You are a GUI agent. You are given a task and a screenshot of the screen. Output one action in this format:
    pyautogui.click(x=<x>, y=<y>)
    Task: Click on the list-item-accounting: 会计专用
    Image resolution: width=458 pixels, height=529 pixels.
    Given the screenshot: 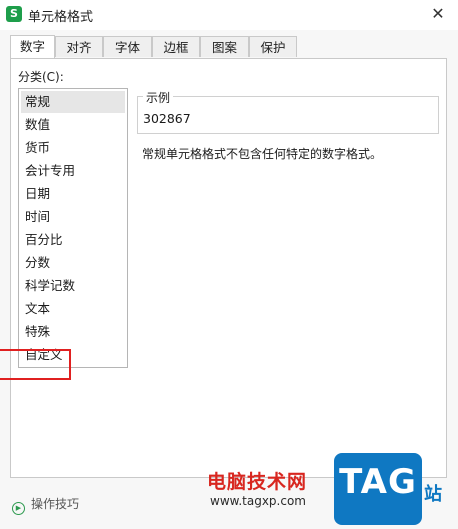 What is the action you would take?
    pyautogui.click(x=73, y=171)
    